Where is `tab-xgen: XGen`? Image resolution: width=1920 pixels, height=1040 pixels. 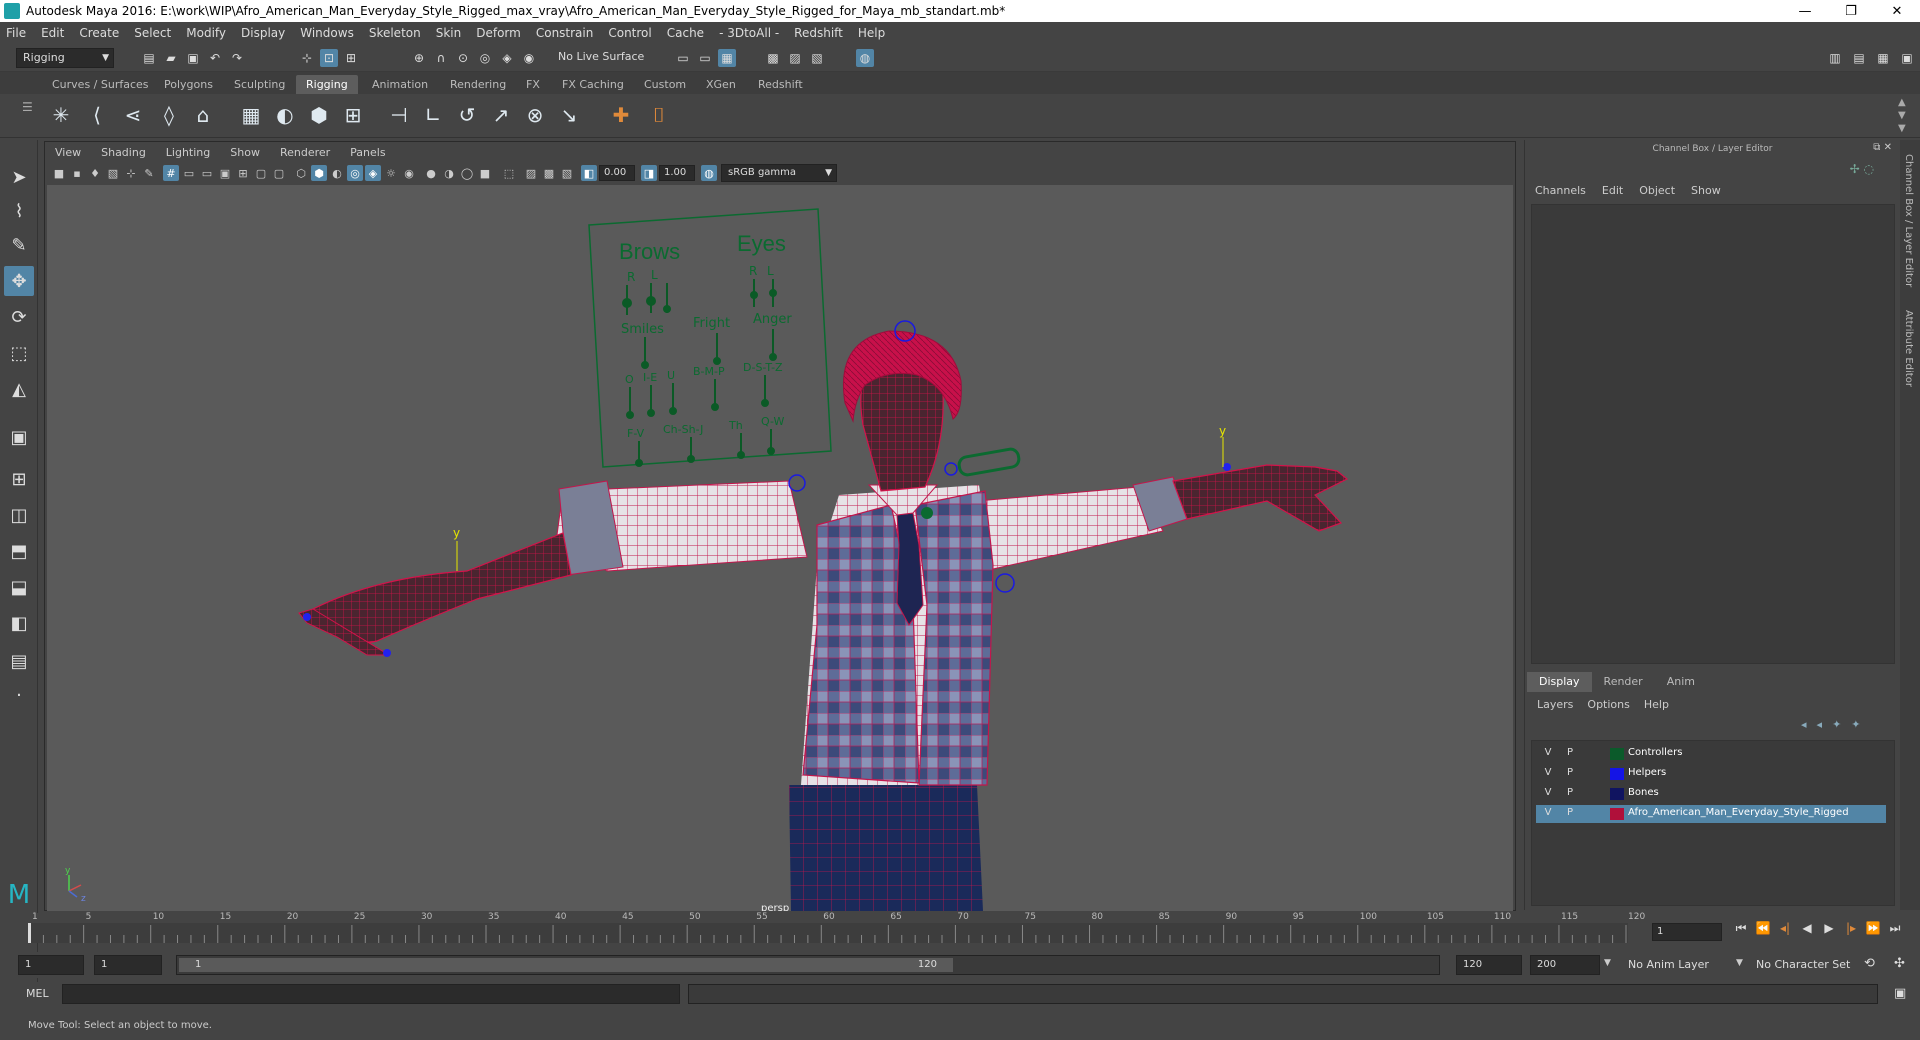
tab-xgen: XGen is located at coordinates (721, 84).